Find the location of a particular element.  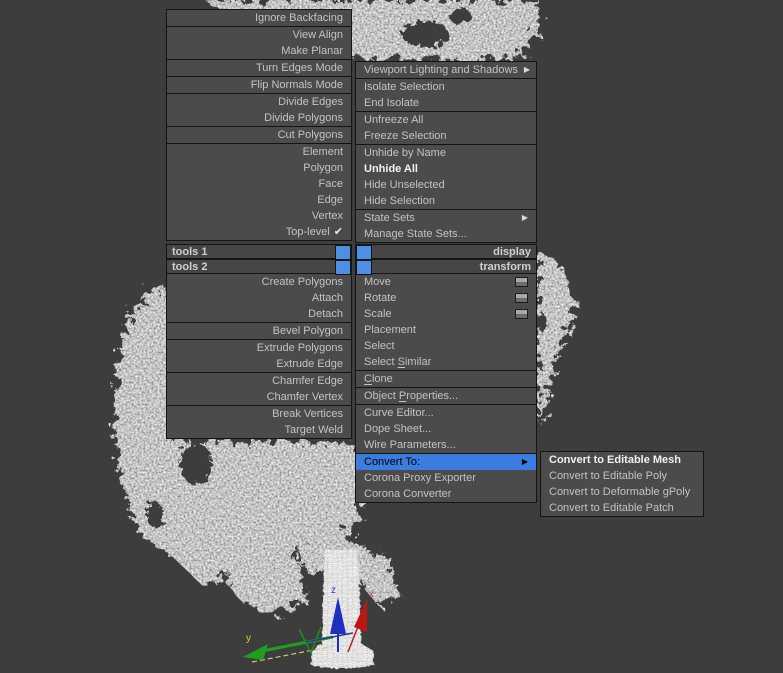

menu-item-label: Freeze Selection is located at coordinates (405, 136).